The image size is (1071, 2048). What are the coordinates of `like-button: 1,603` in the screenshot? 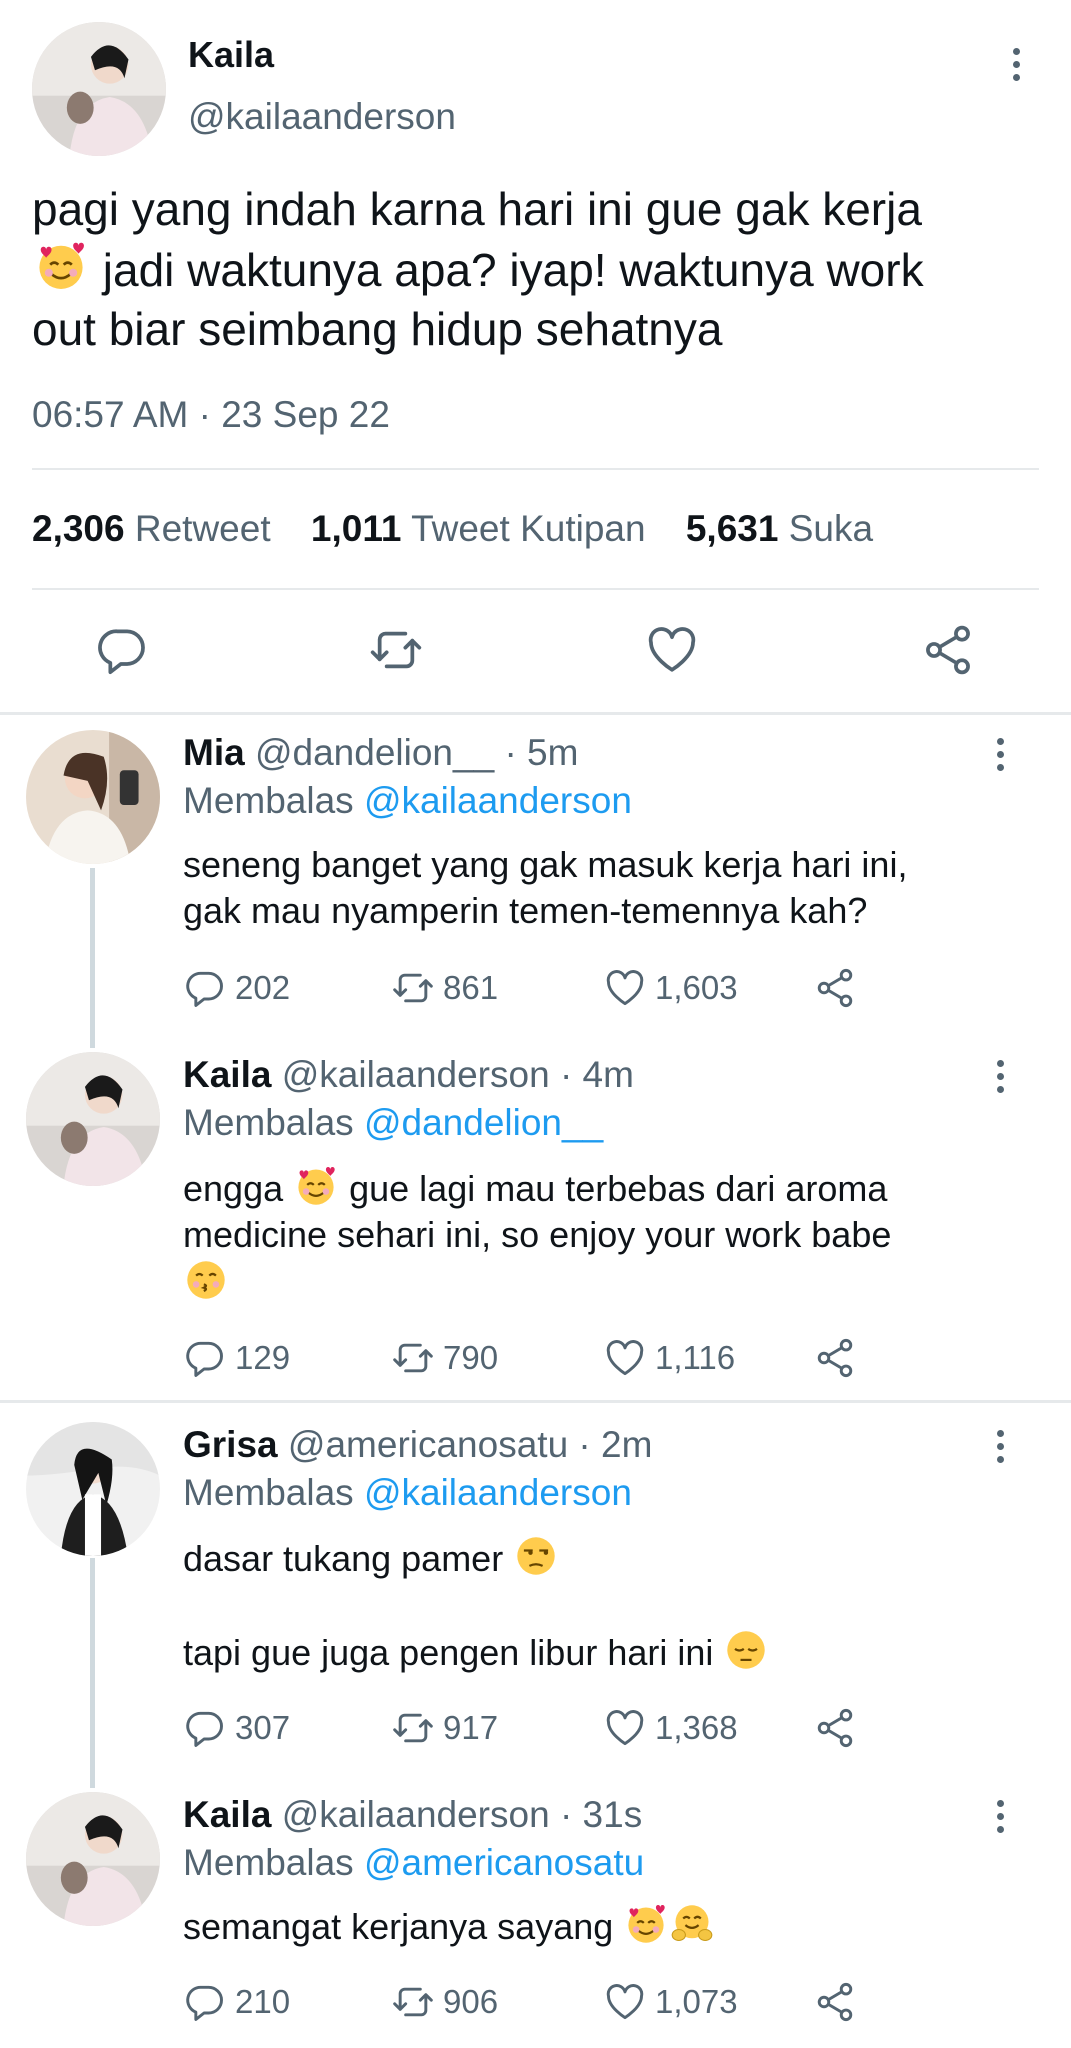 It's located at (670, 988).